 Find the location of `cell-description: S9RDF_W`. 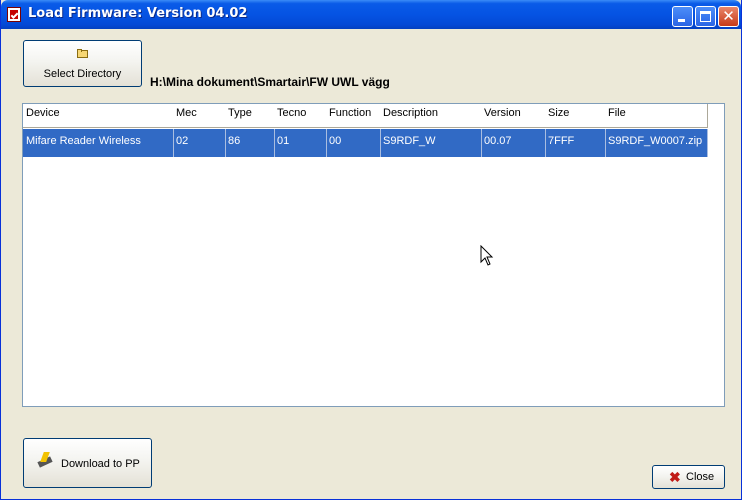

cell-description: S9RDF_W is located at coordinates (431, 143).